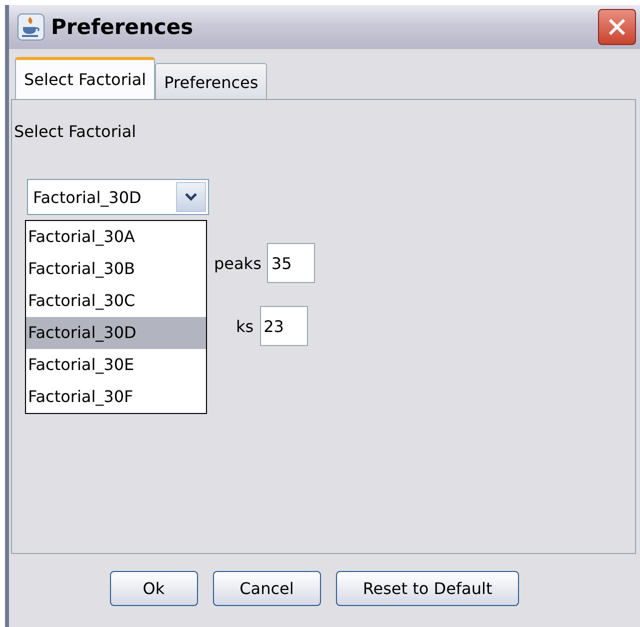 The image size is (640, 627). What do you see at coordinates (428, 588) in the screenshot?
I see `dialog-button: Reset to Default` at bounding box center [428, 588].